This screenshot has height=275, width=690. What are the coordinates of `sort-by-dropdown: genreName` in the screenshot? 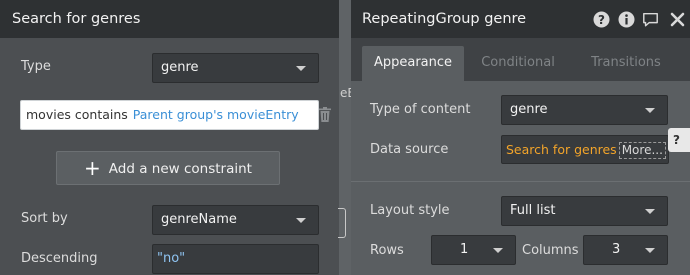 It's located at (235, 220).